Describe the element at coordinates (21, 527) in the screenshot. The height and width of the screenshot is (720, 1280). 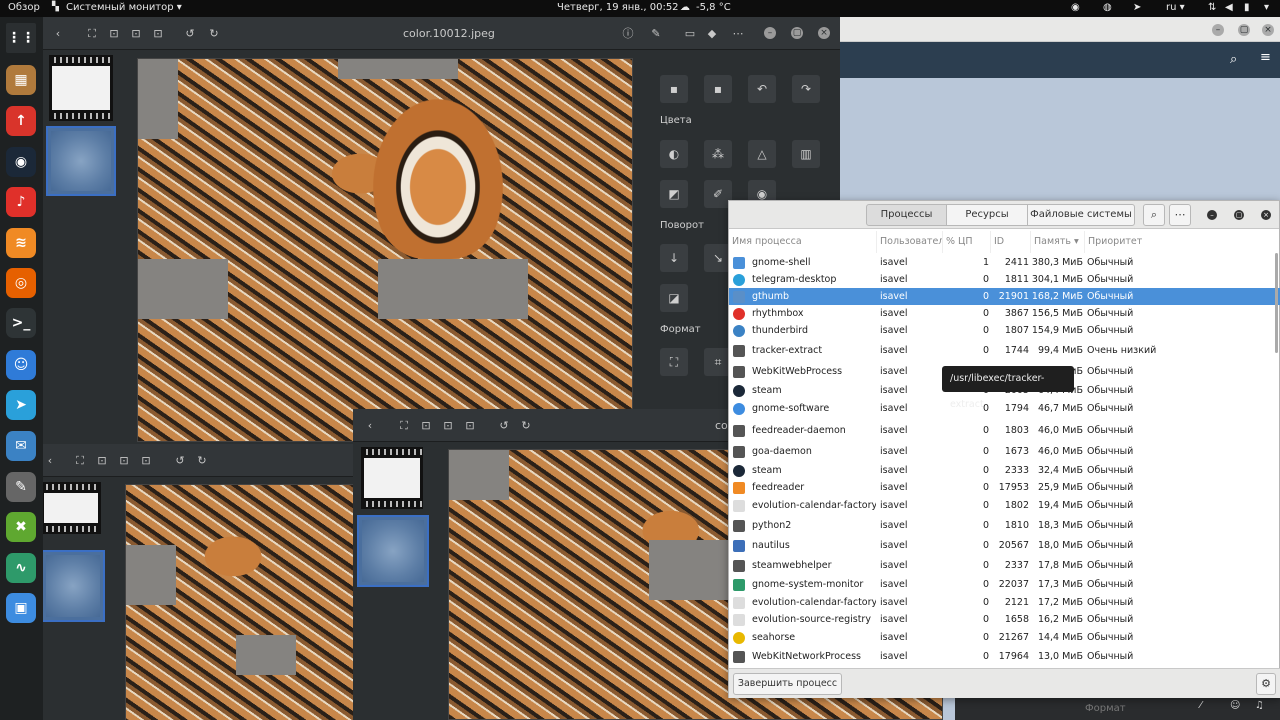
I see `tools-icon: ✖` at that location.